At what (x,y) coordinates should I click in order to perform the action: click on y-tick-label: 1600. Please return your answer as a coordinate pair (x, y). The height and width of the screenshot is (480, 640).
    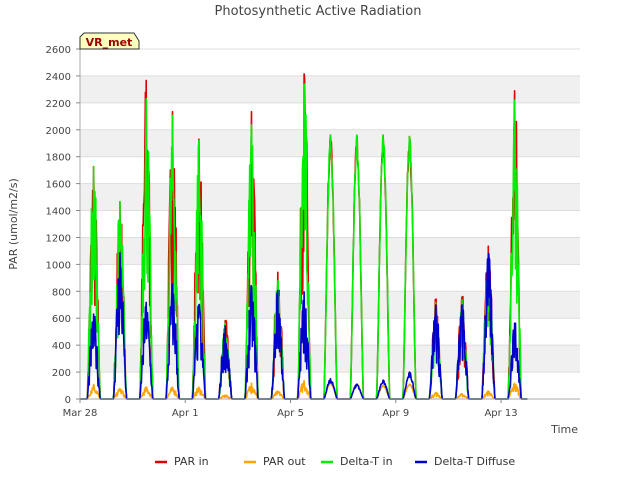
    Looking at the image, I should click on (58, 185).